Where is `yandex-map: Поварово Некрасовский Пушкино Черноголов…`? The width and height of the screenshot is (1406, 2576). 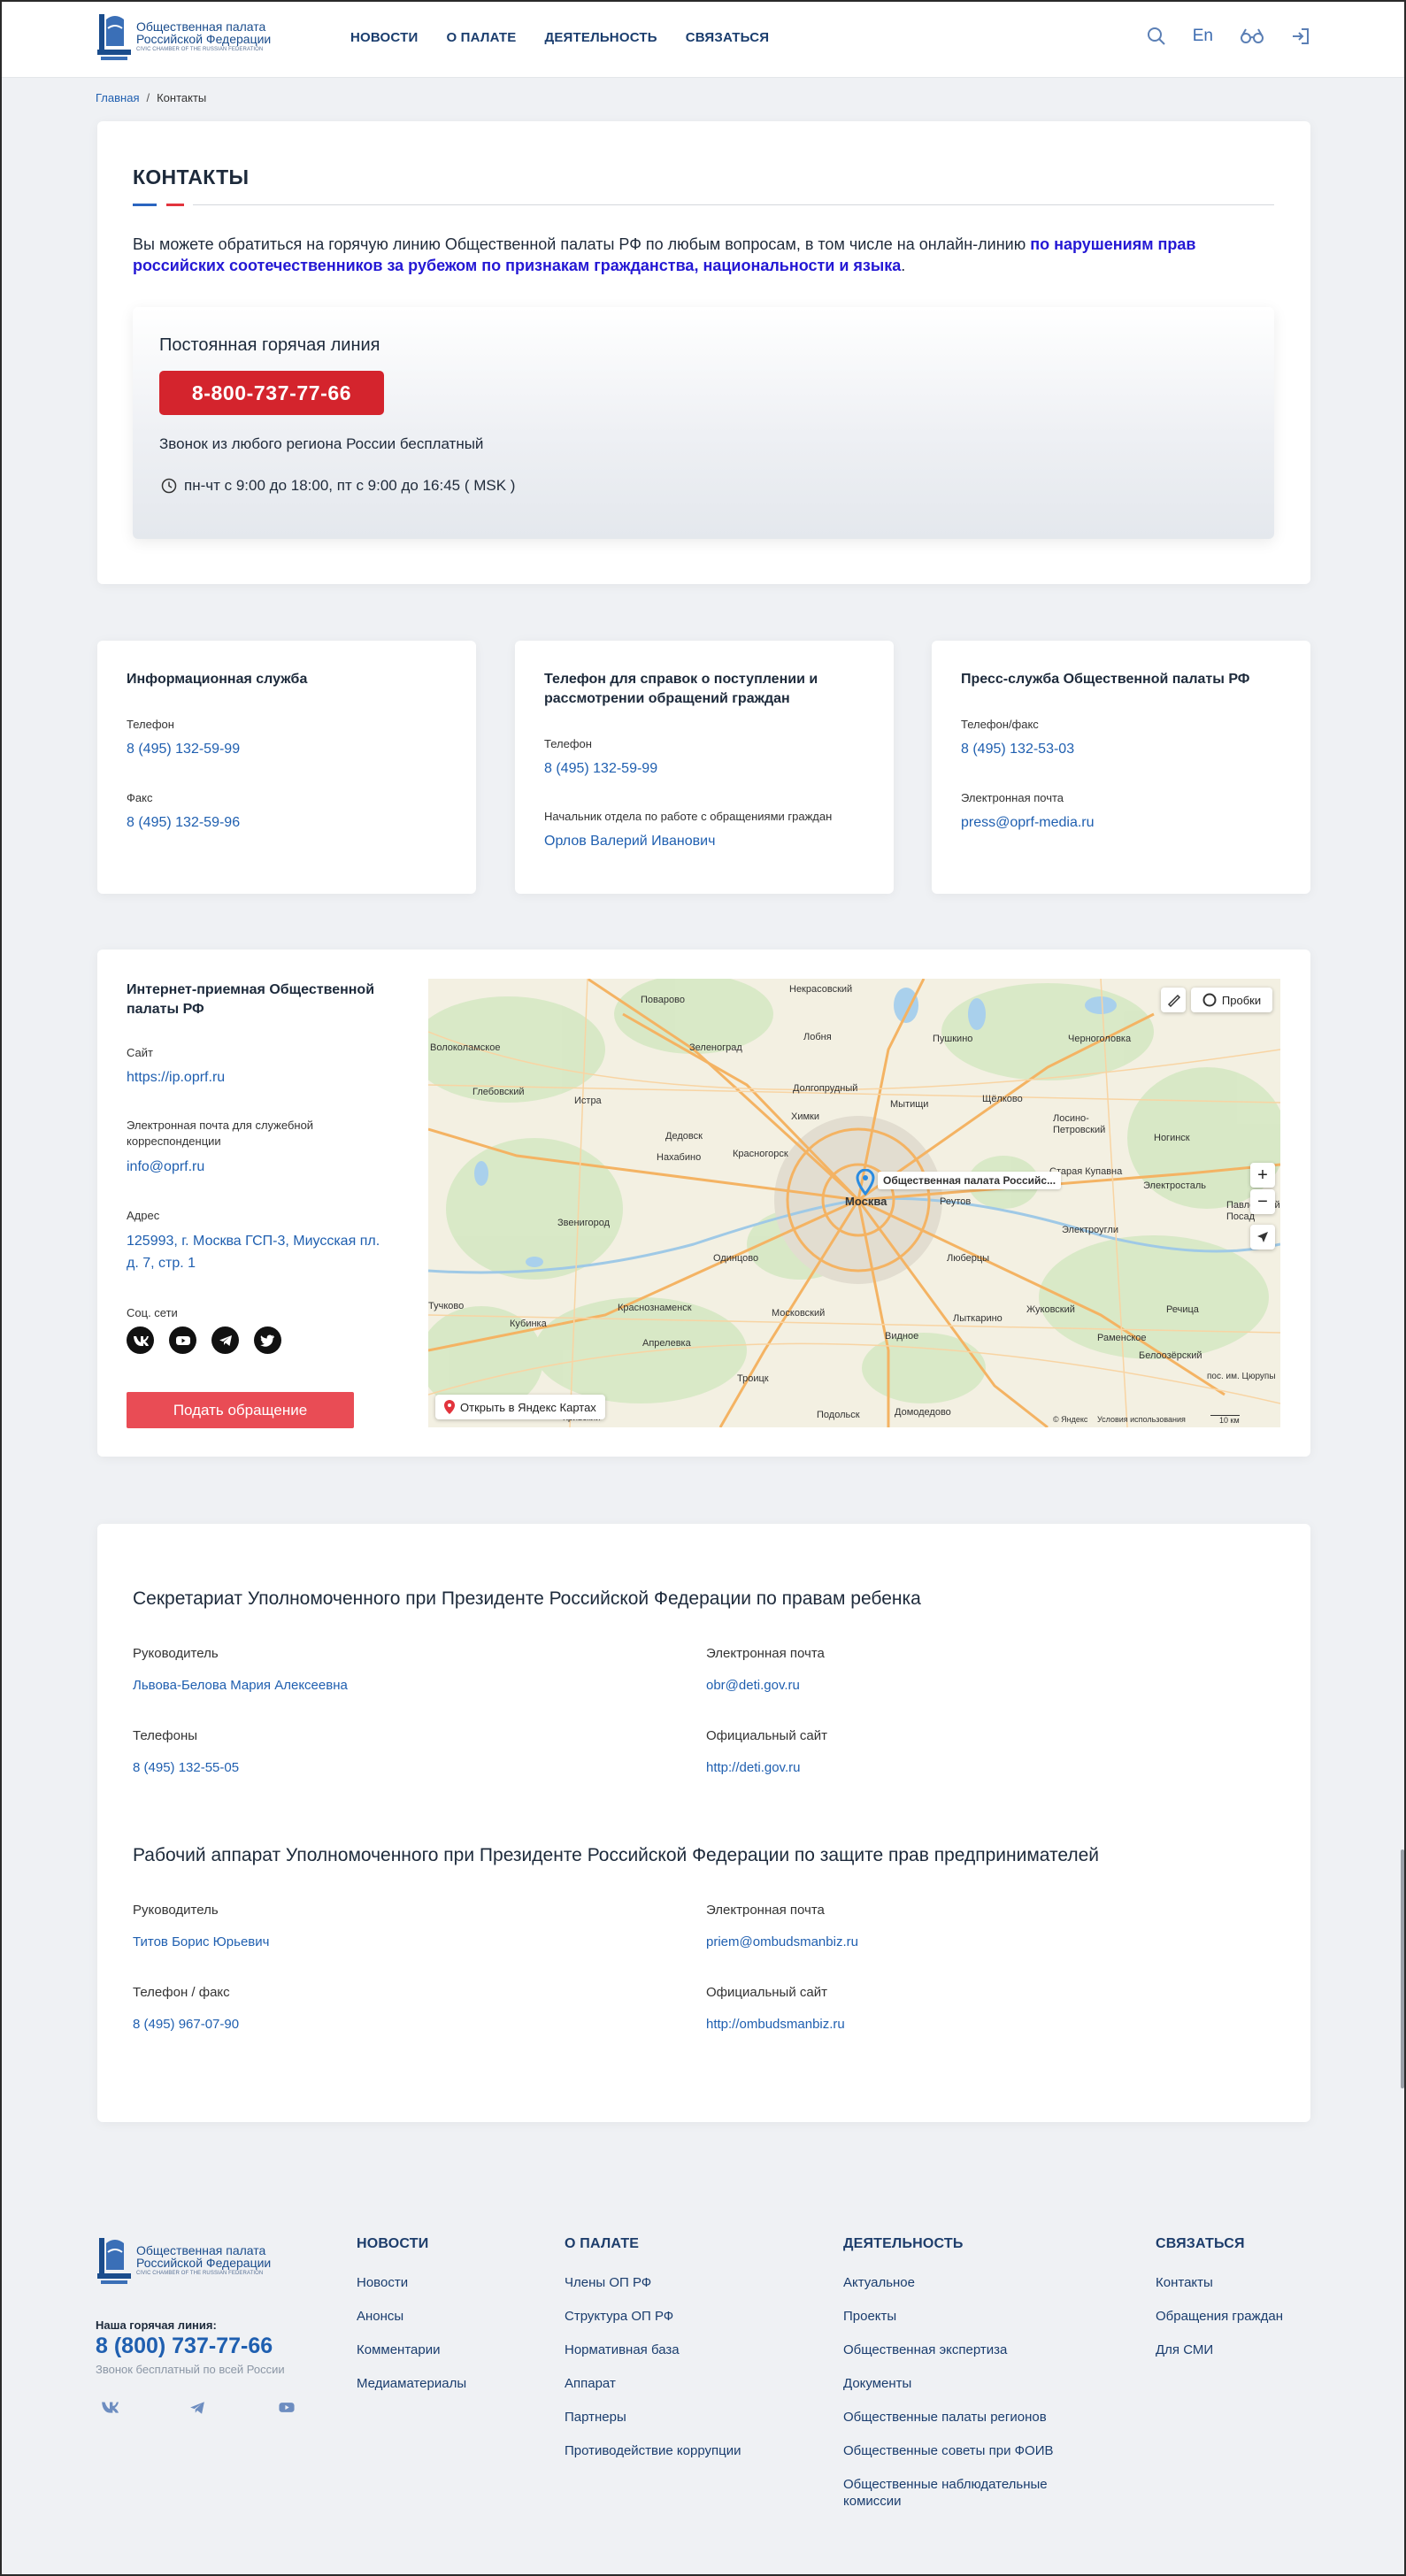 yandex-map: Поварово Некрасовский Пушкино Черноголов… is located at coordinates (854, 1203).